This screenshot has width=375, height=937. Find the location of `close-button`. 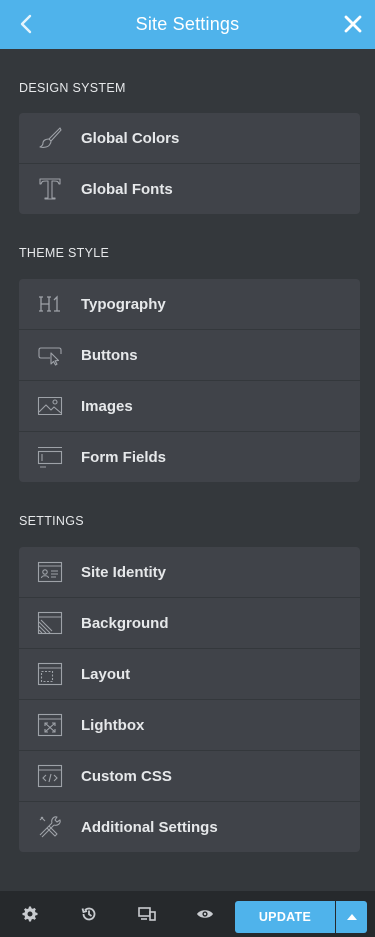

close-button is located at coordinates (353, 24).